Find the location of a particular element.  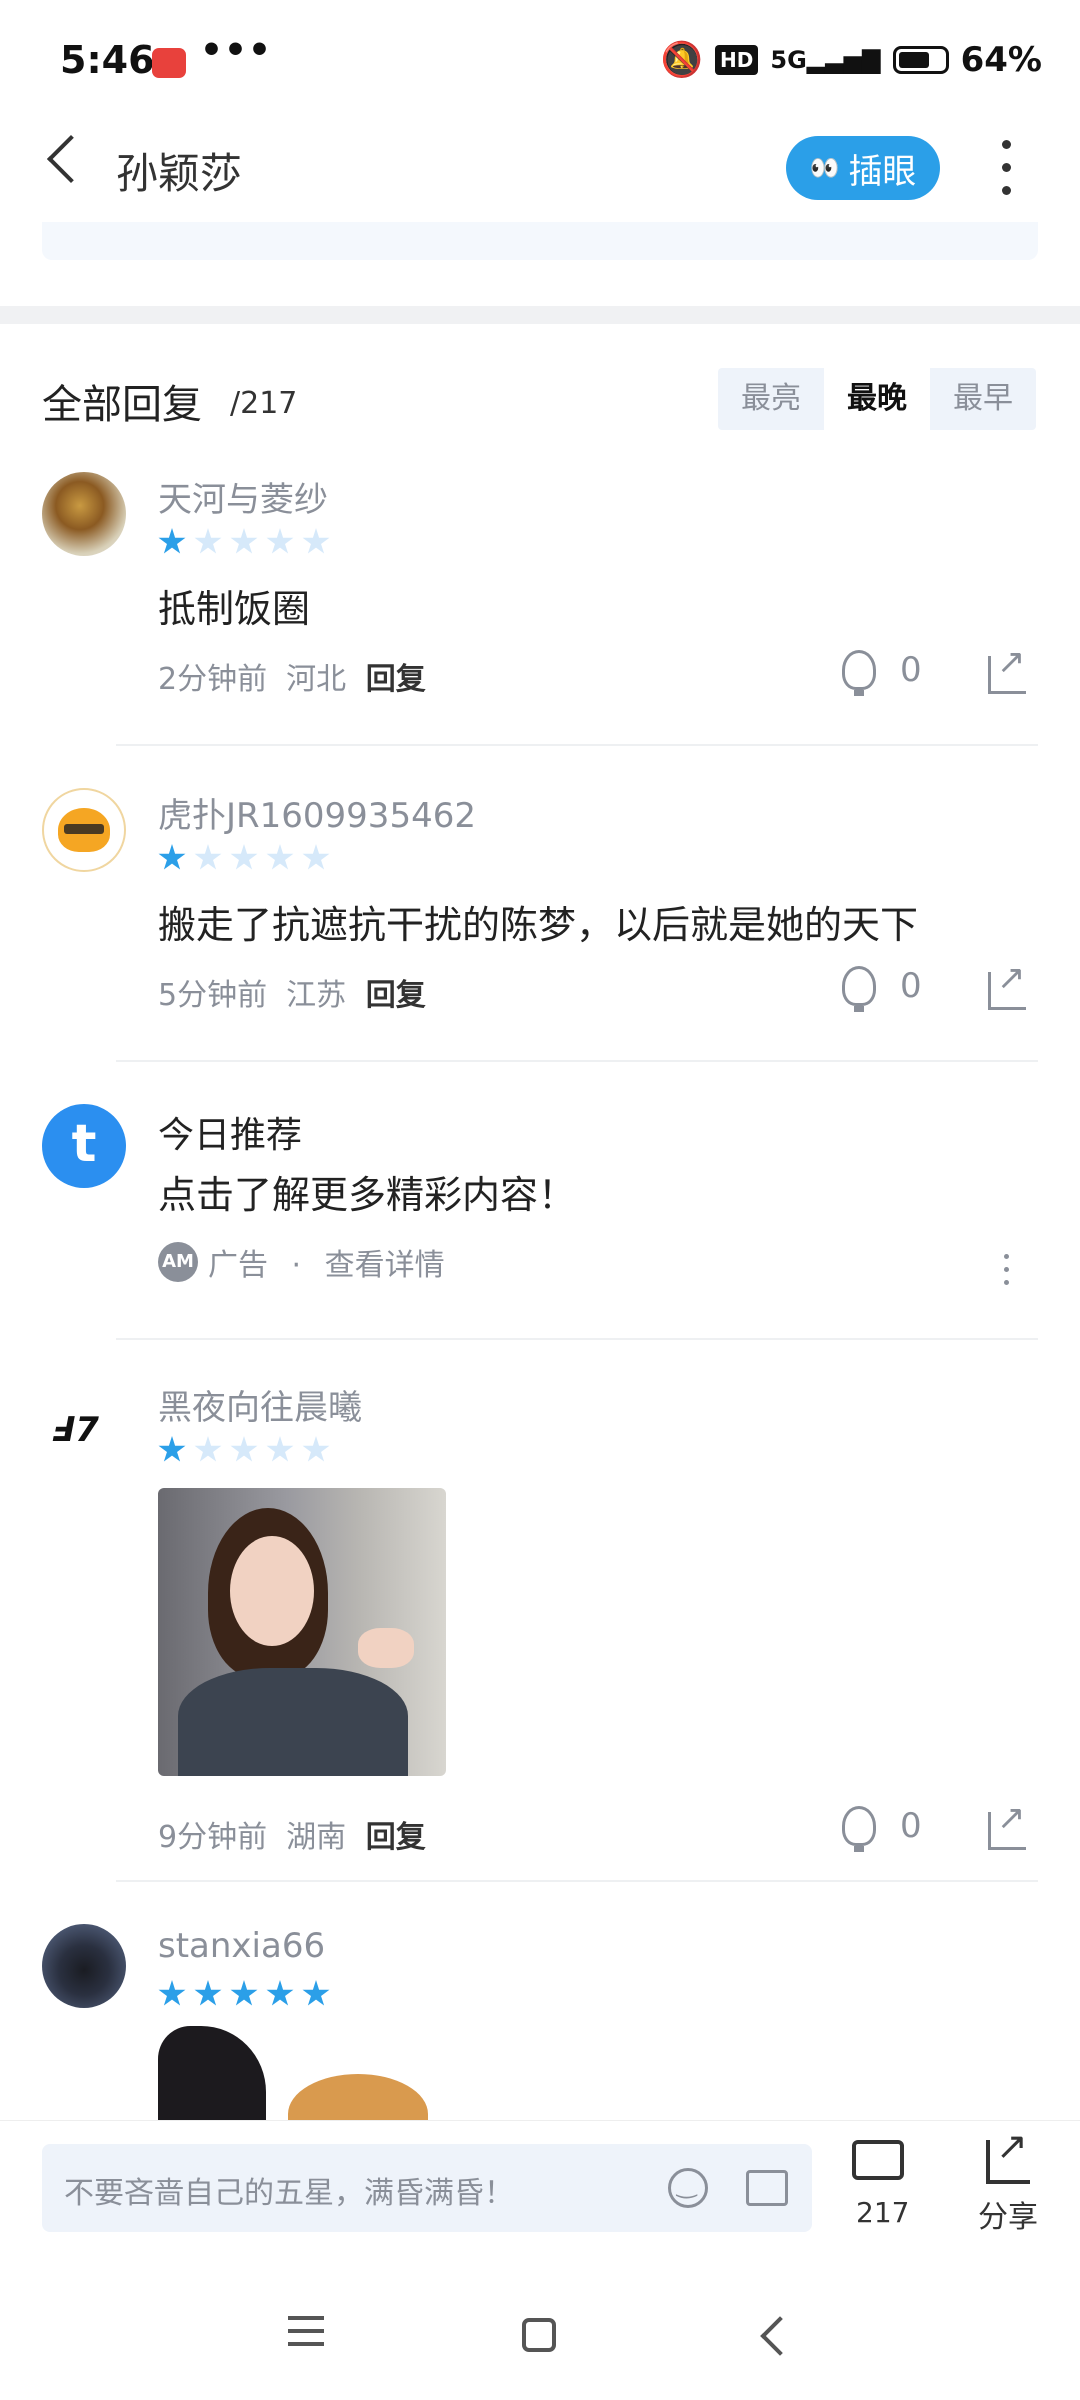

avatar: Ⅎ7 is located at coordinates (84, 1422).